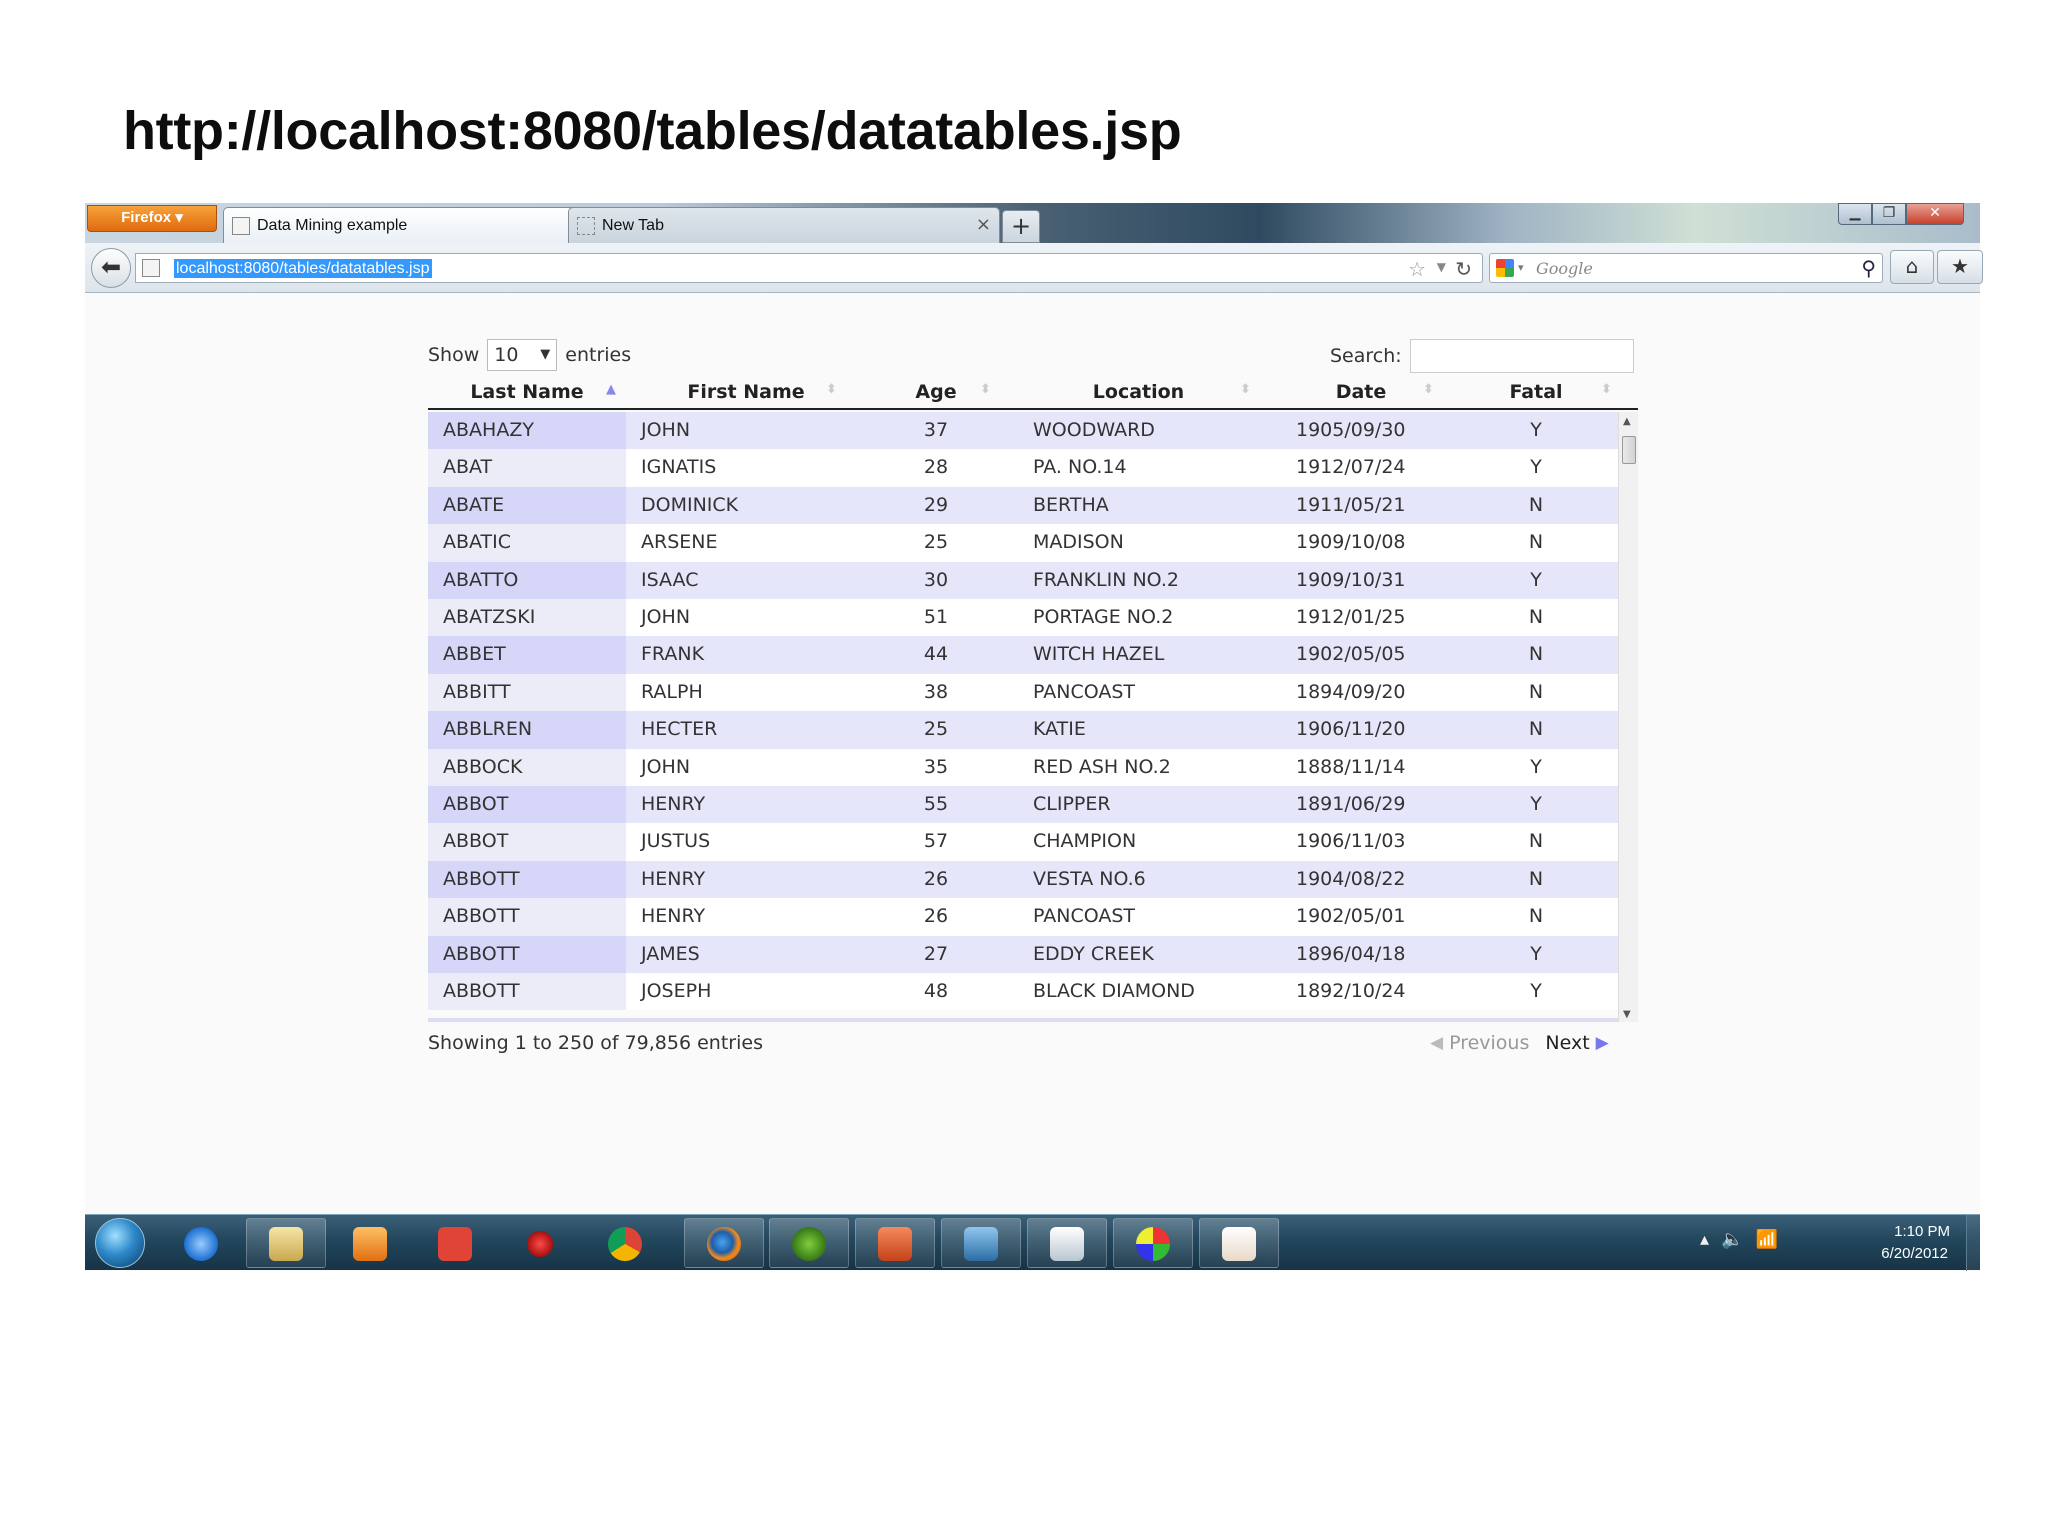 This screenshot has height=1536, width=2048. I want to click on table-row: ABATTO ISAAC 30 FRANKLIN NO.2 1909/10/31 Y, so click(1023, 580).